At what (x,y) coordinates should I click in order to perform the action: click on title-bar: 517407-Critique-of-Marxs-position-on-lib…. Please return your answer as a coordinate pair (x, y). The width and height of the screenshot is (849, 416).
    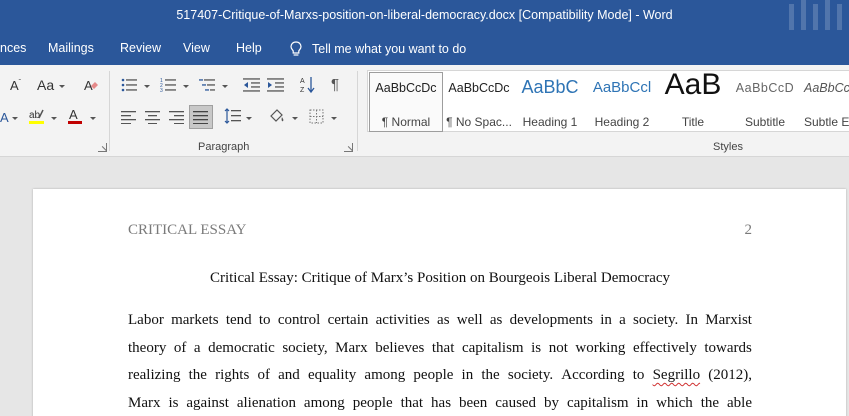
    Looking at the image, I should click on (424, 16).